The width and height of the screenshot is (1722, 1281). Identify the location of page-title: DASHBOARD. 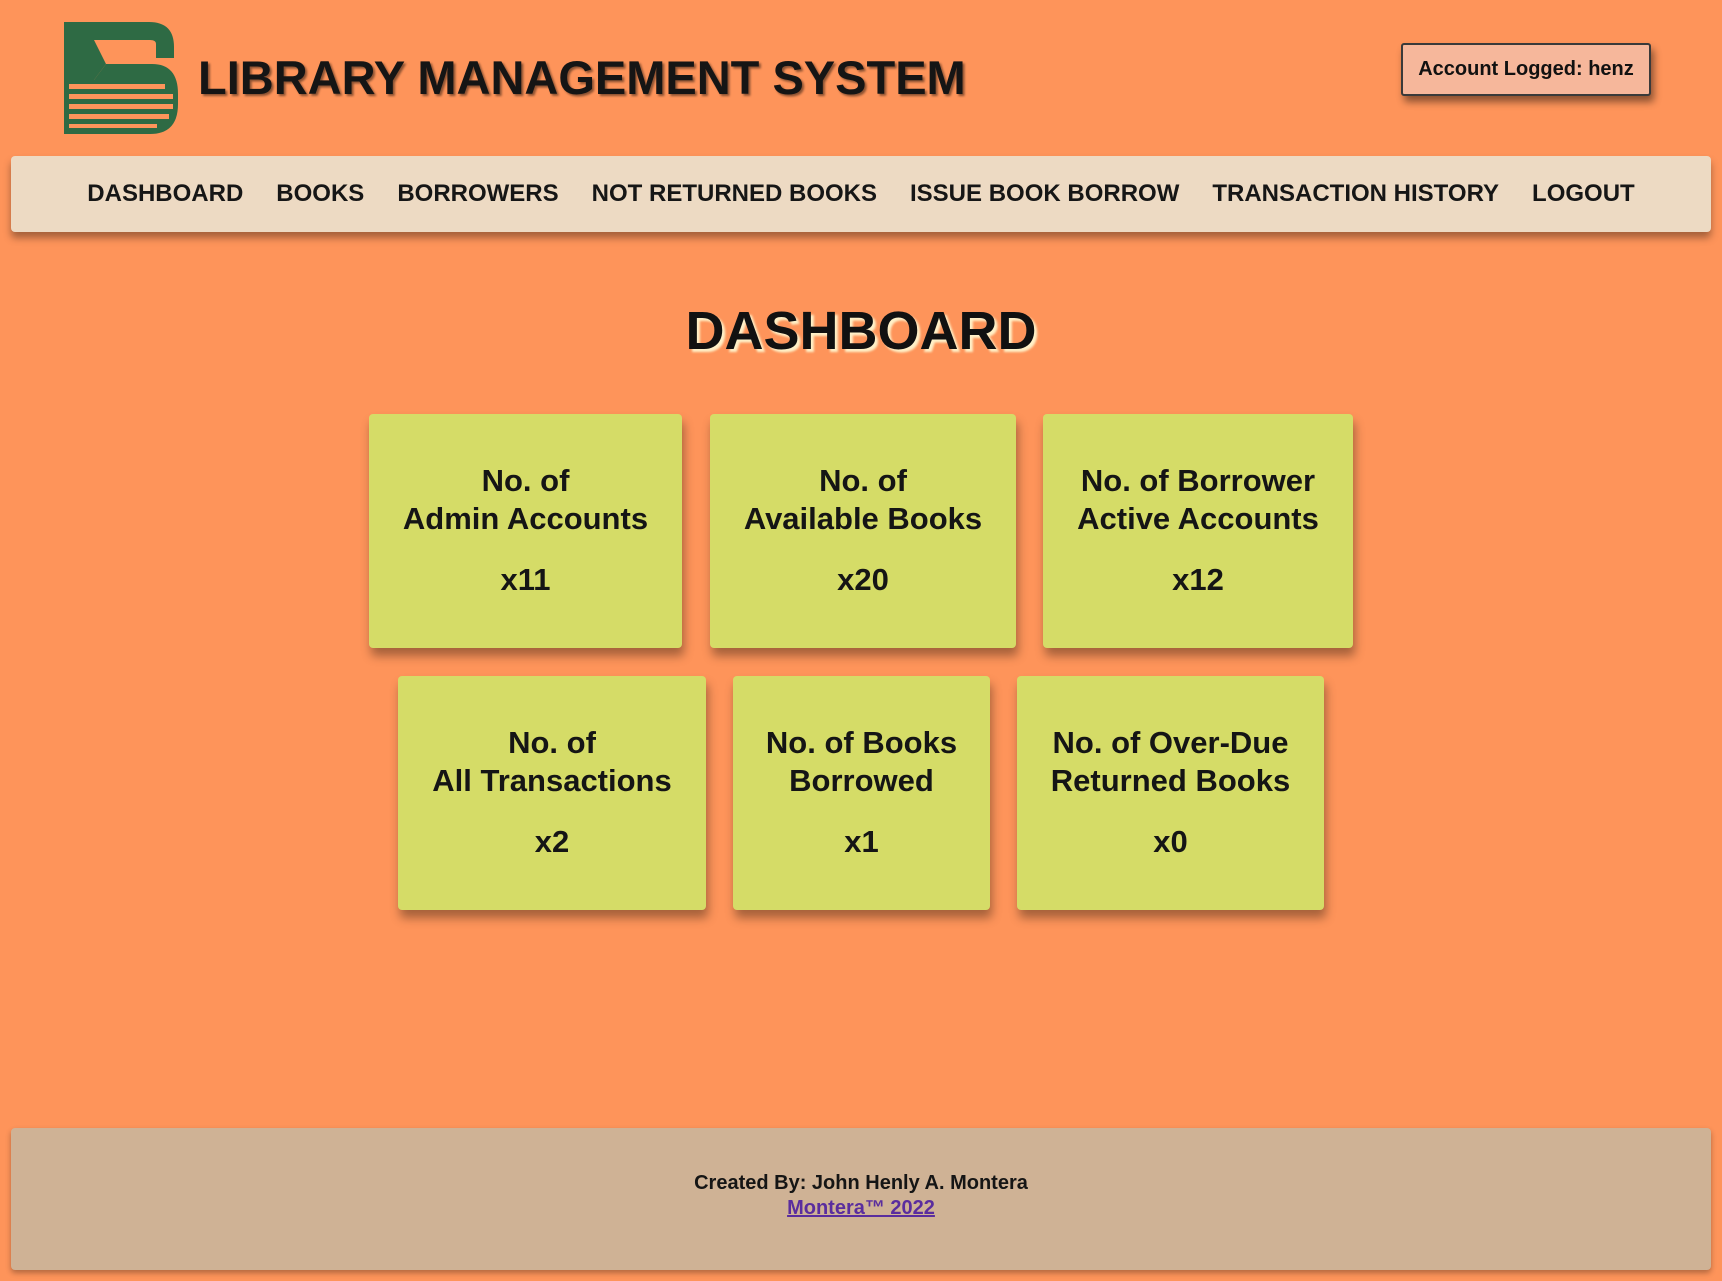
(861, 331).